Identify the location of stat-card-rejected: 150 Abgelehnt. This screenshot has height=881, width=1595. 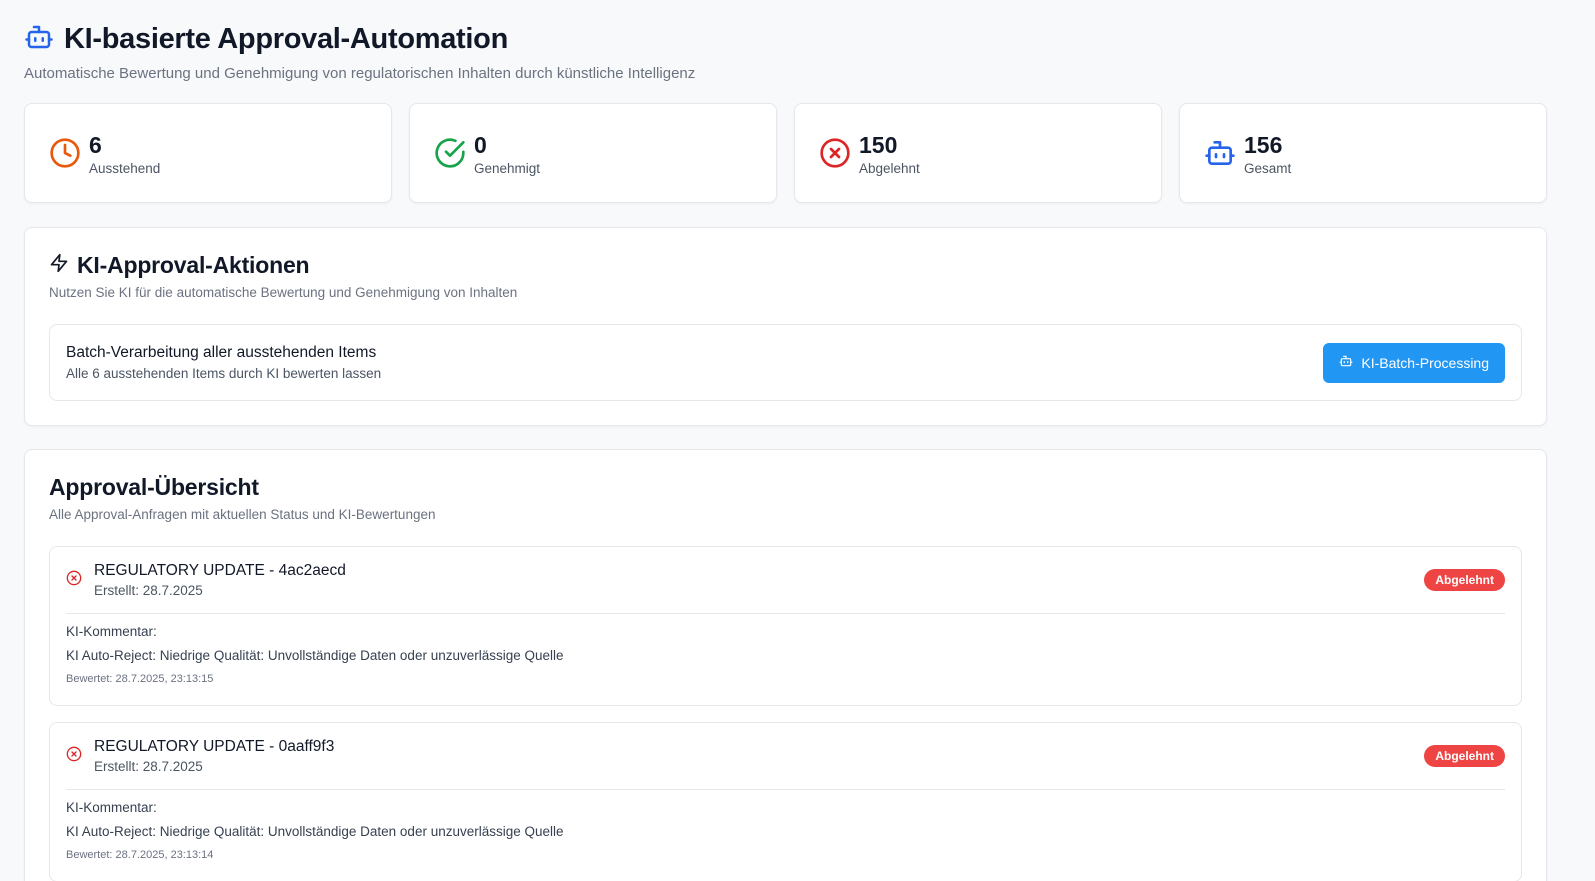
(978, 153).